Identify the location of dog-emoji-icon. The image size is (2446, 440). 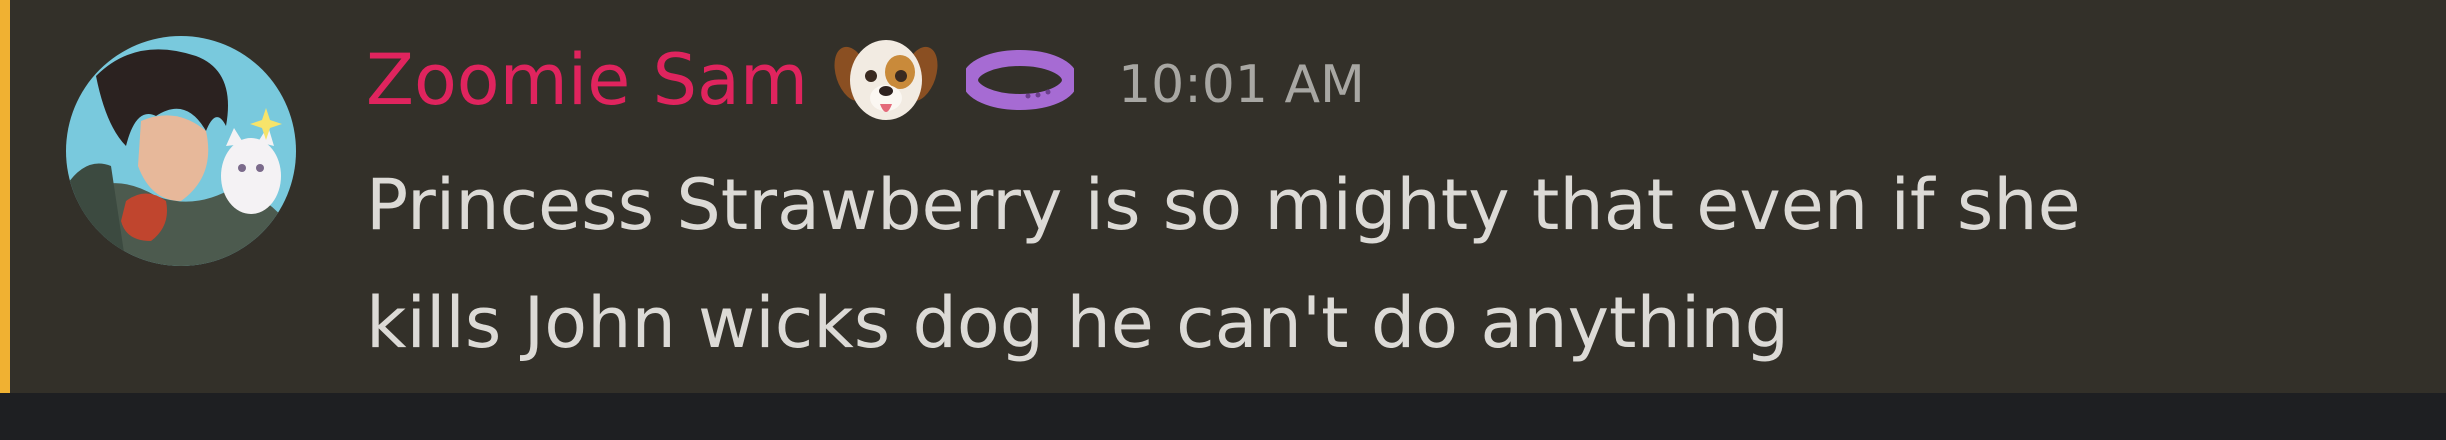
(886, 80).